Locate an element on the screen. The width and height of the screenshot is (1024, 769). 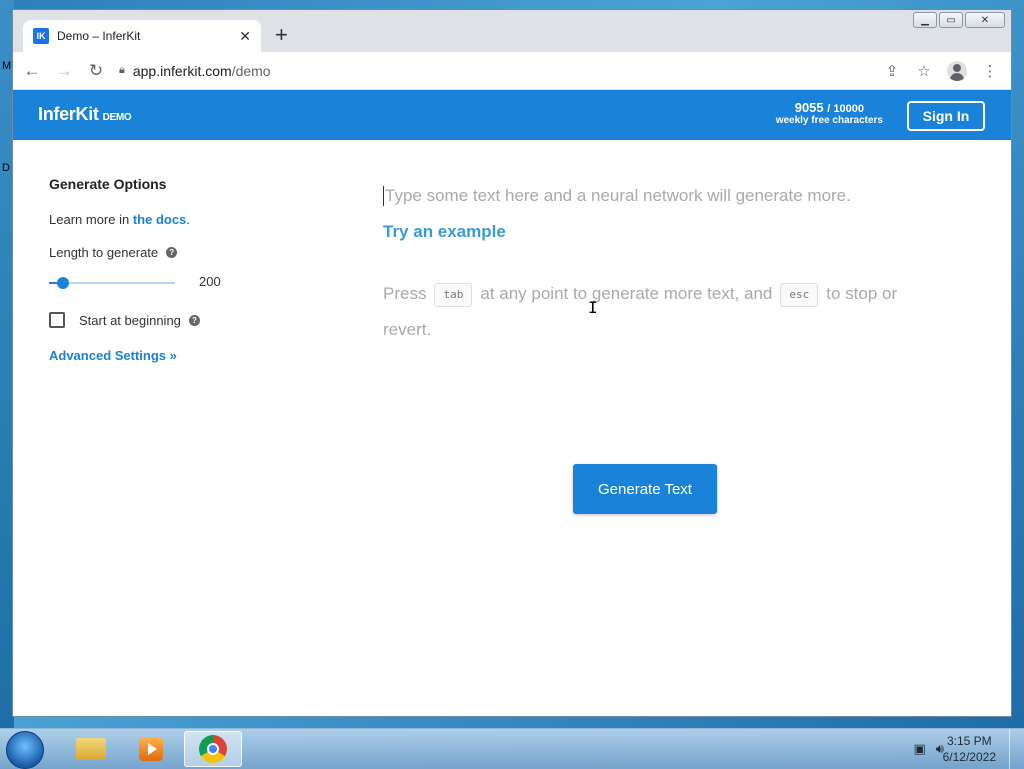
start-at-beginning-row: Start at beginning ? is located at coordinates (149, 320).